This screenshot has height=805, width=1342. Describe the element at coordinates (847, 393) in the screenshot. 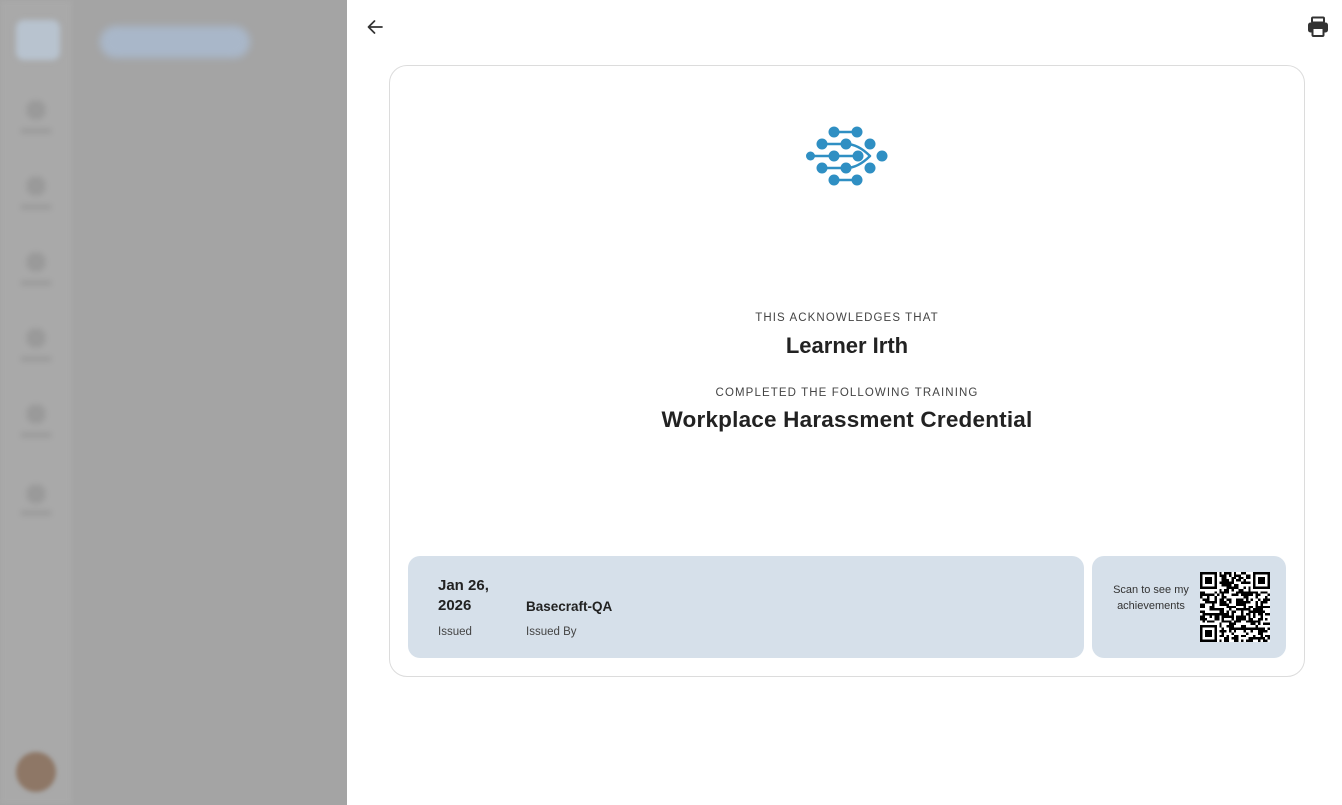

I see `completed-training-label: COMPLETED THE FOLLOWING TRAINING` at that location.